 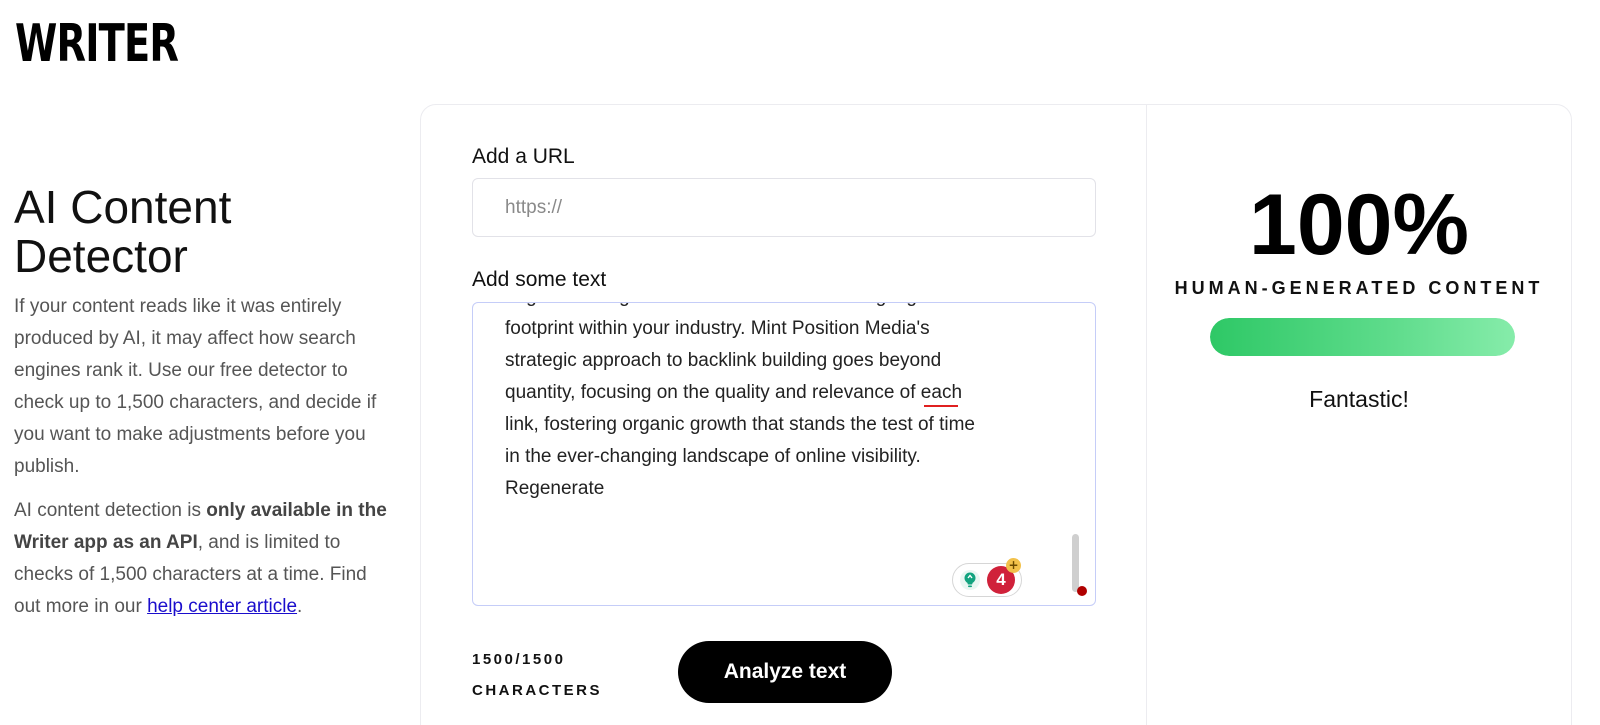 I want to click on help-center-link: help center article, so click(x=222, y=606).